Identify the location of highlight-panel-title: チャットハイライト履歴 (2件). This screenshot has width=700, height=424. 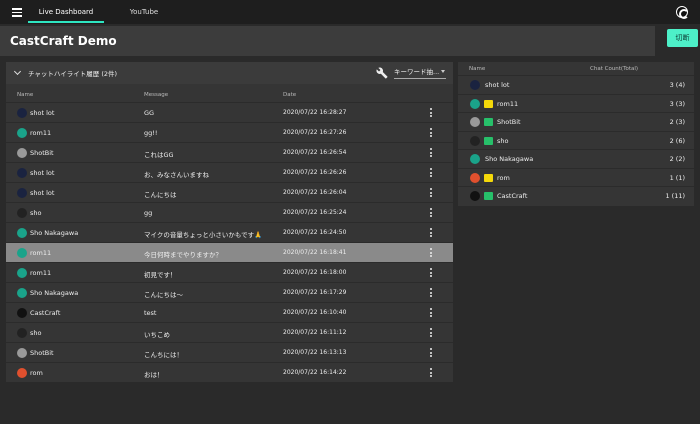
(73, 74).